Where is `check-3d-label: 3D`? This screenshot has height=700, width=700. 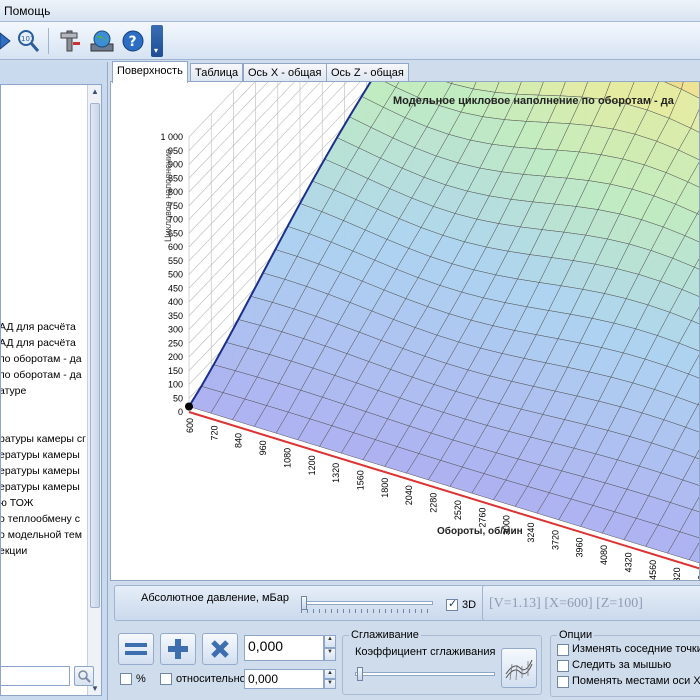
check-3d-label: 3D is located at coordinates (469, 605).